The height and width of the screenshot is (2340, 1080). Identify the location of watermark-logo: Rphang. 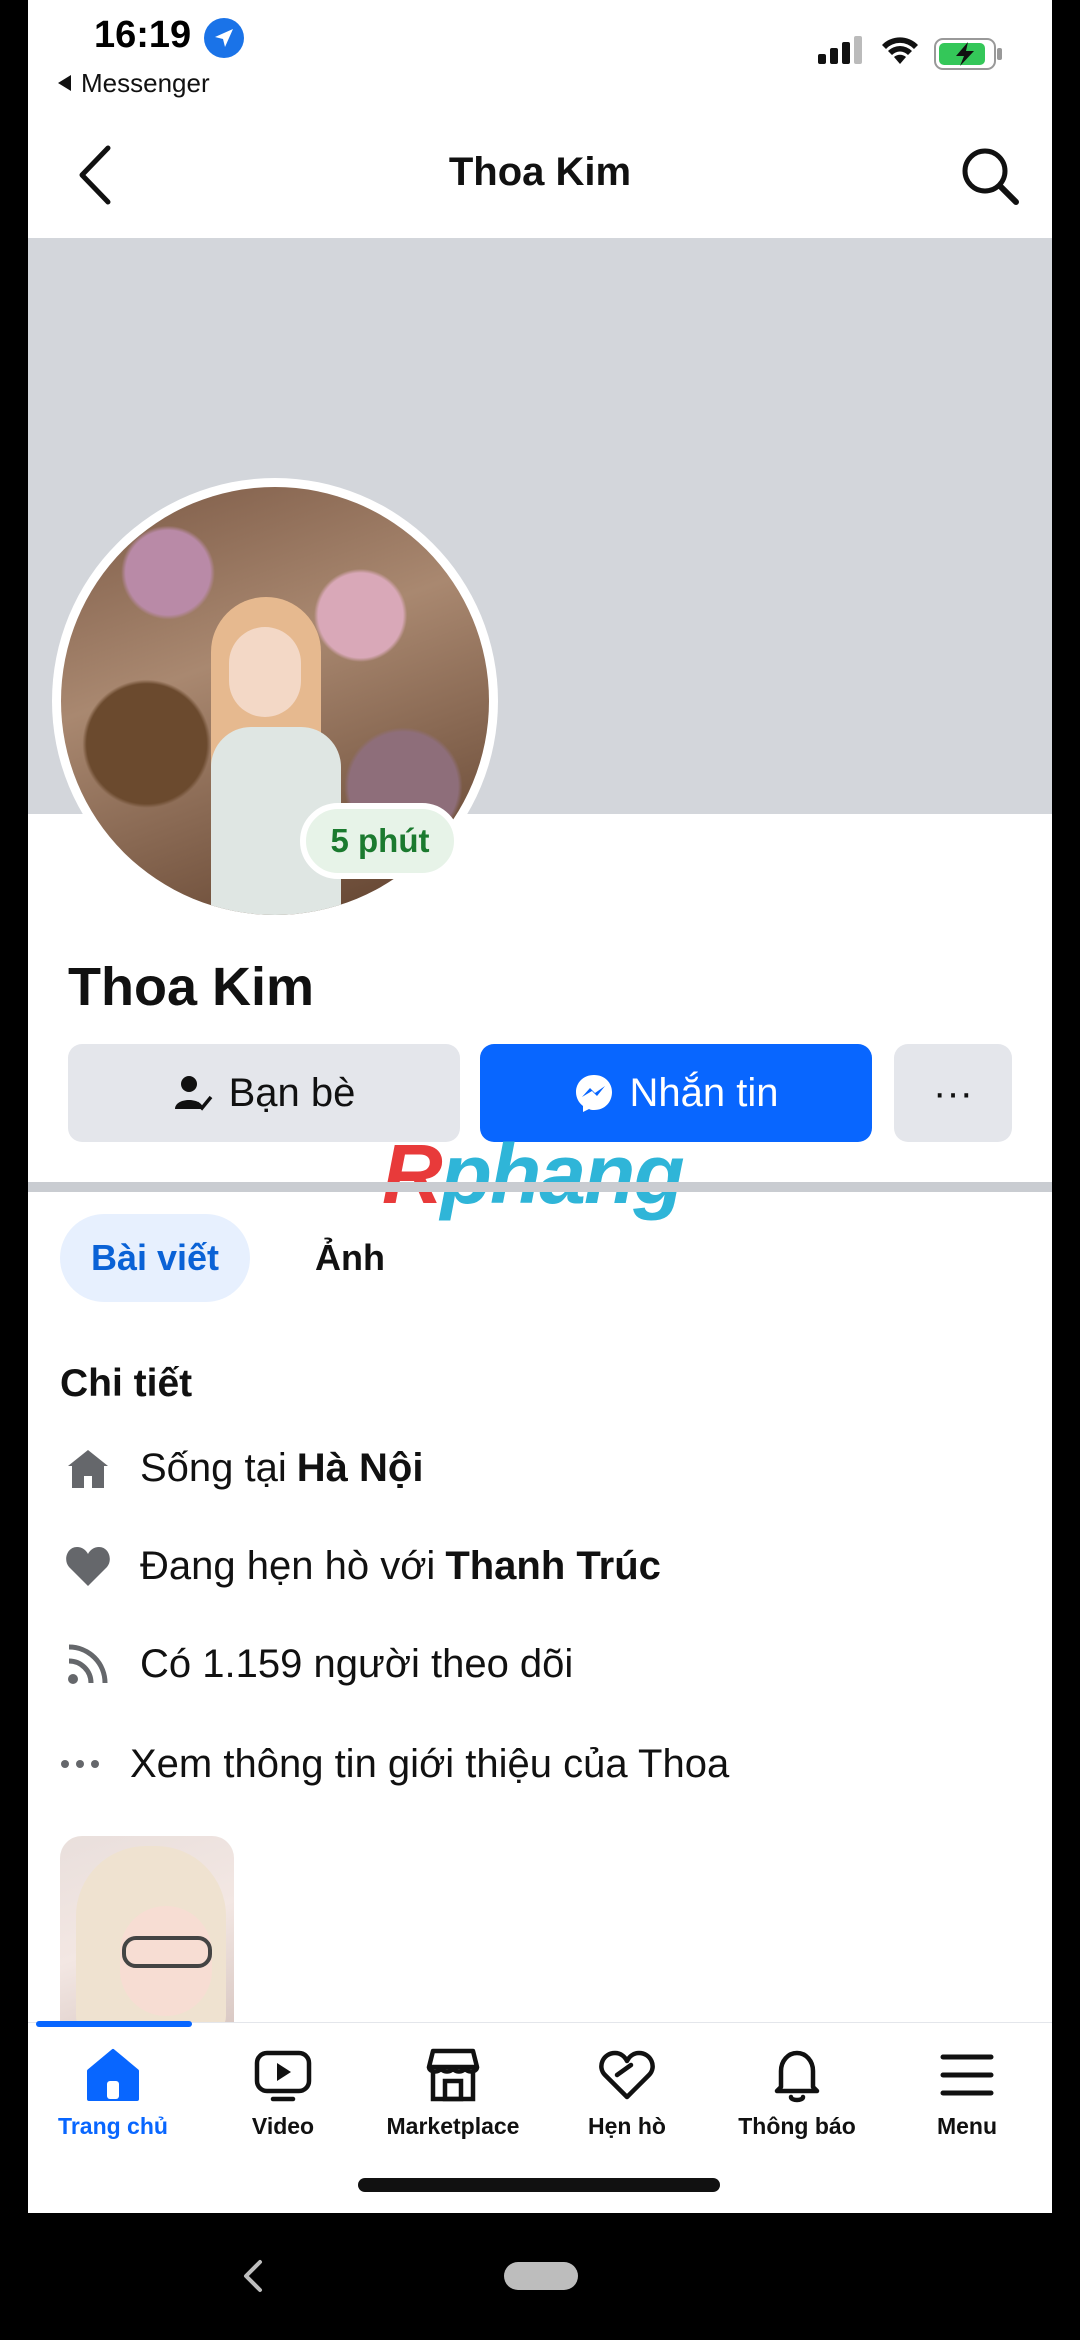
(533, 1174).